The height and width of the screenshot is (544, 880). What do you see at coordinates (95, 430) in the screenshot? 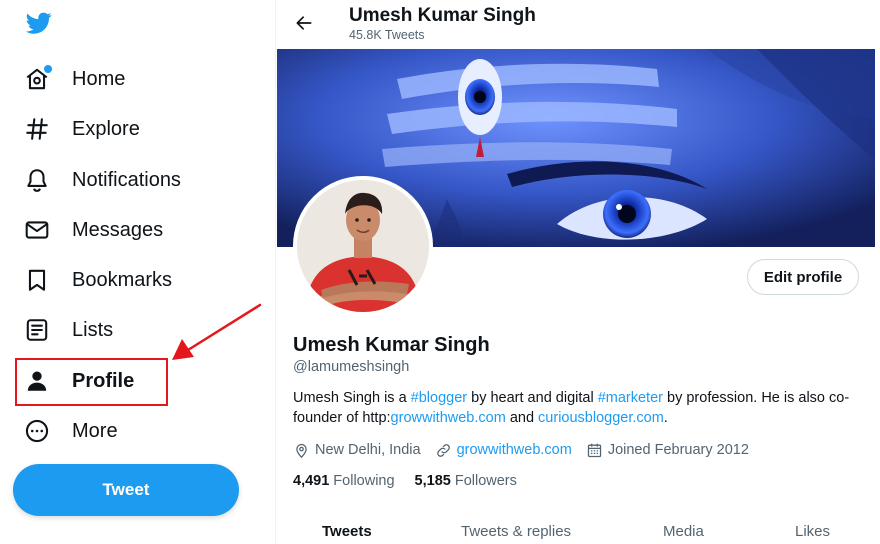
I see `sidebar-item-label: More` at bounding box center [95, 430].